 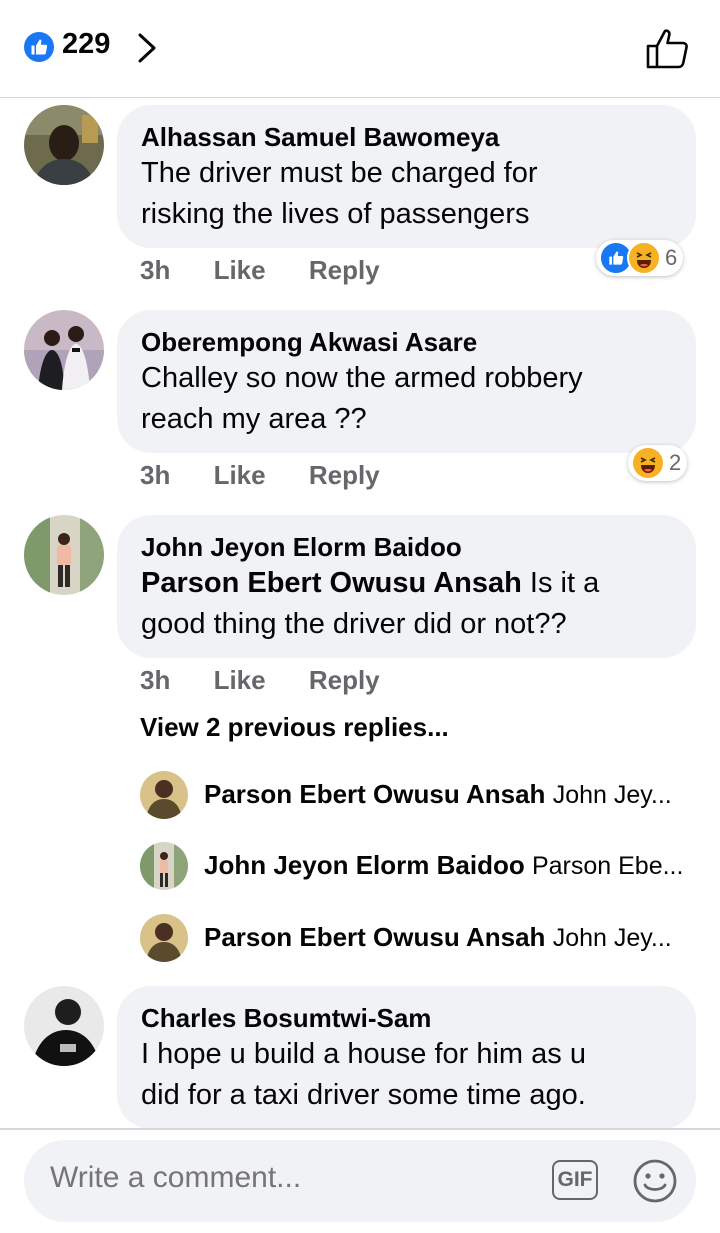 I want to click on reaction-summary: 6, so click(x=640, y=258).